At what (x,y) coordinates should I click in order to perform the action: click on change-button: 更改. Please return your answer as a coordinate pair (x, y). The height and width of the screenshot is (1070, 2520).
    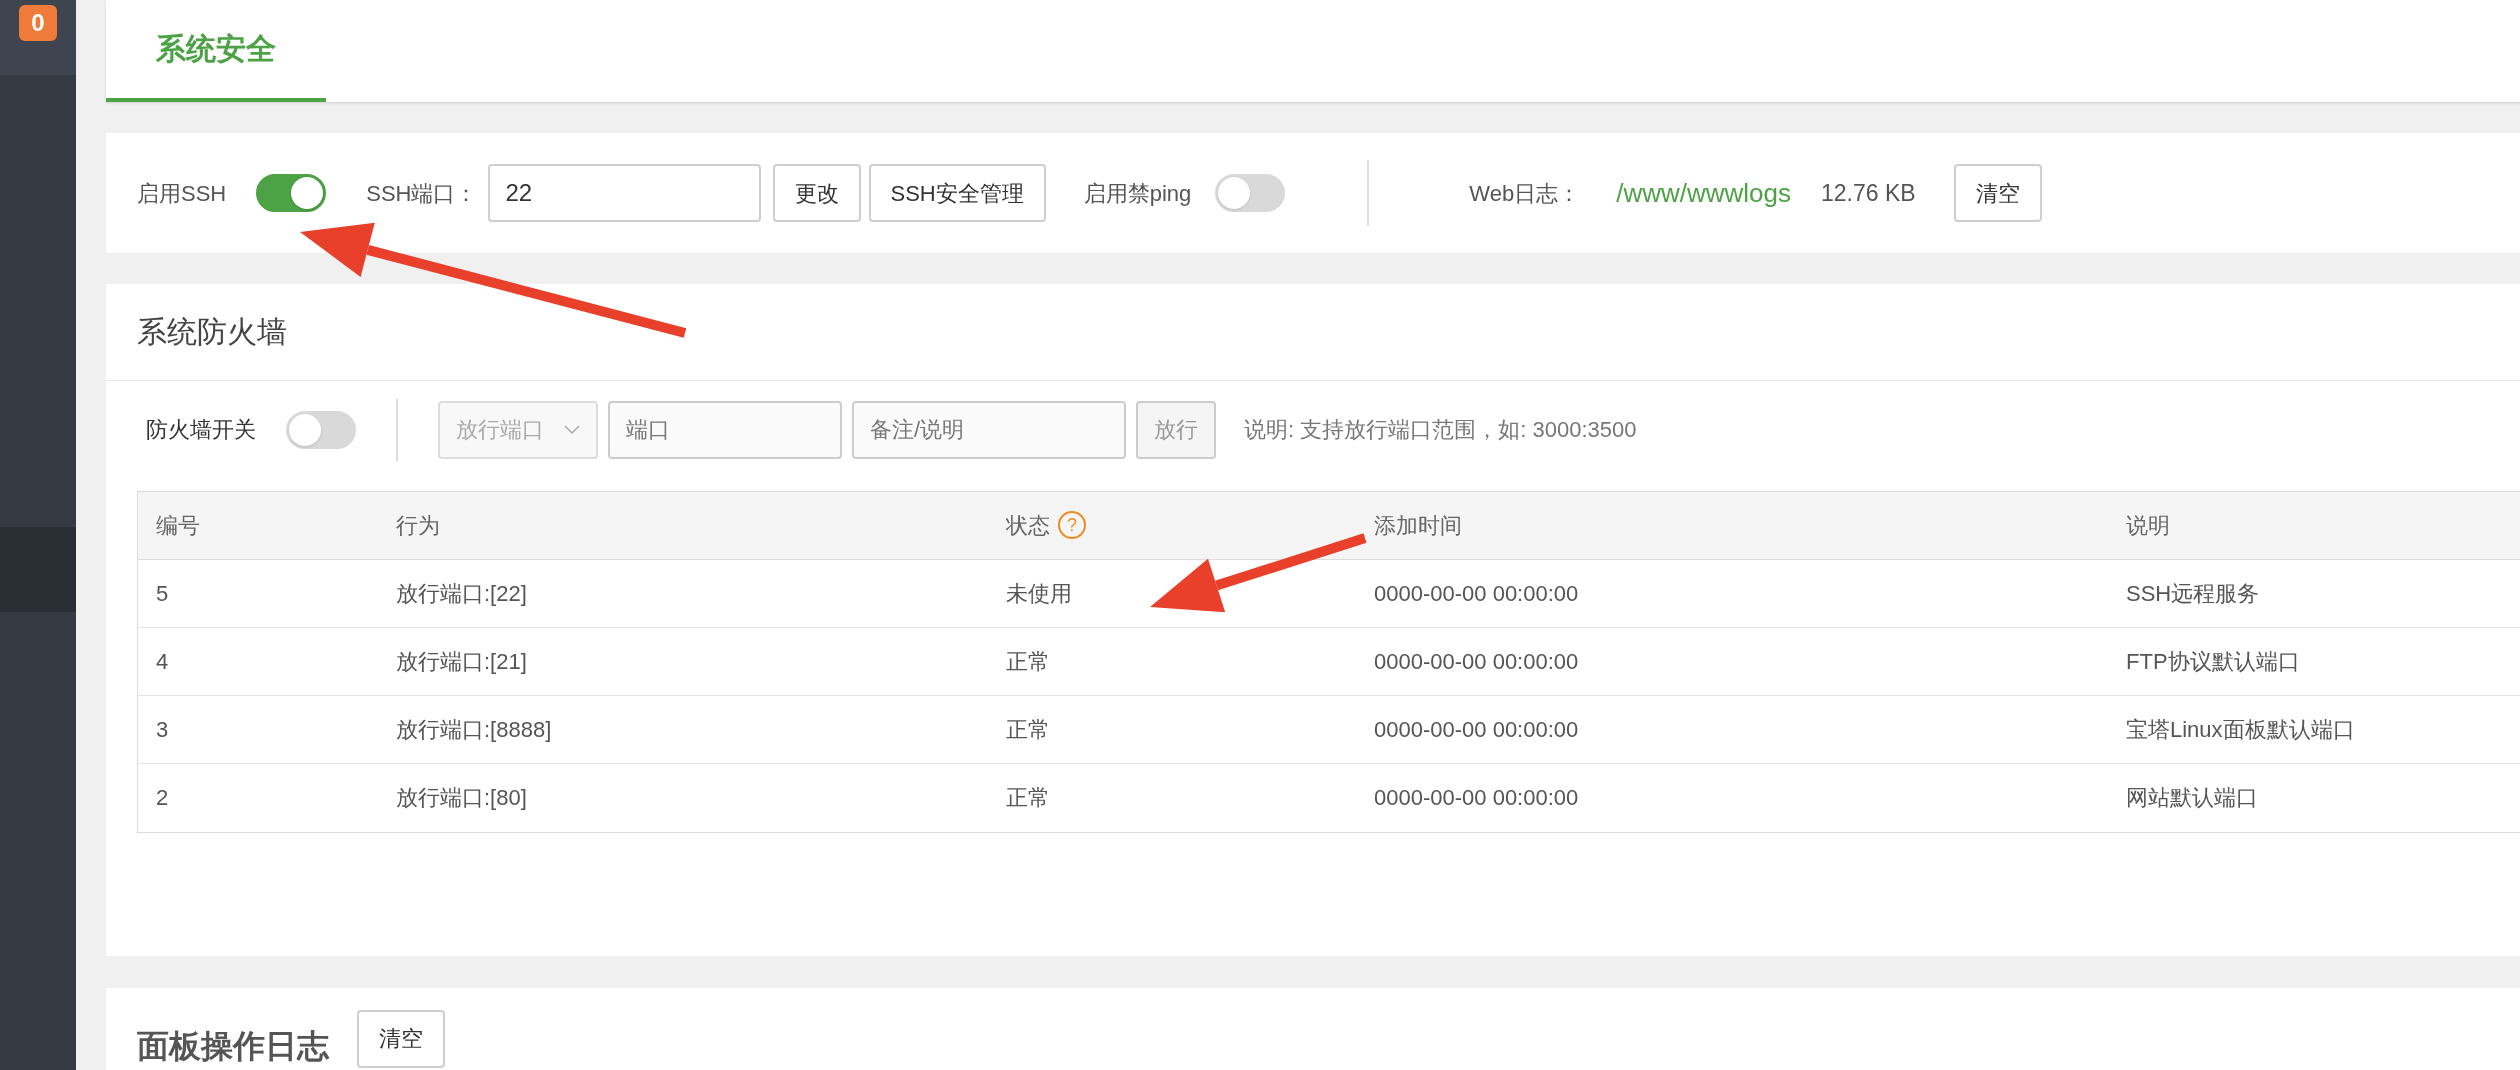
    Looking at the image, I should click on (816, 193).